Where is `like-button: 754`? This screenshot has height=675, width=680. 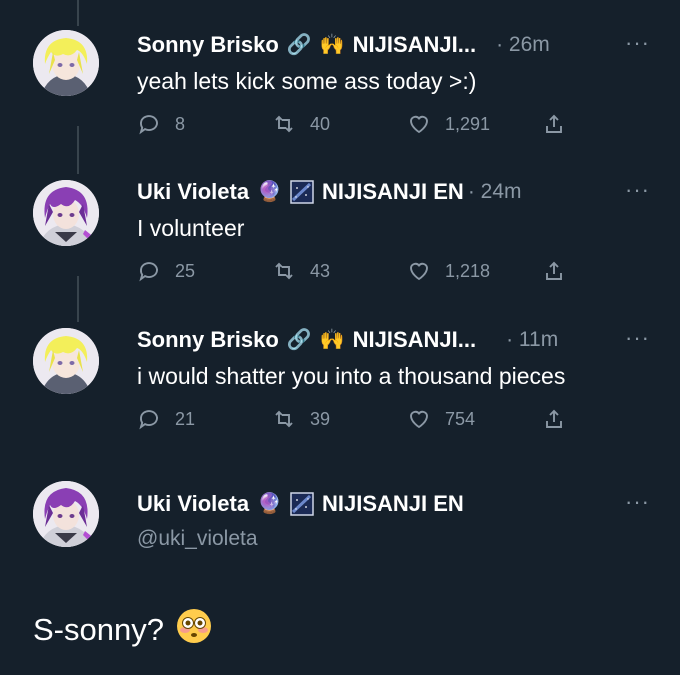 like-button: 754 is located at coordinates (474, 419).